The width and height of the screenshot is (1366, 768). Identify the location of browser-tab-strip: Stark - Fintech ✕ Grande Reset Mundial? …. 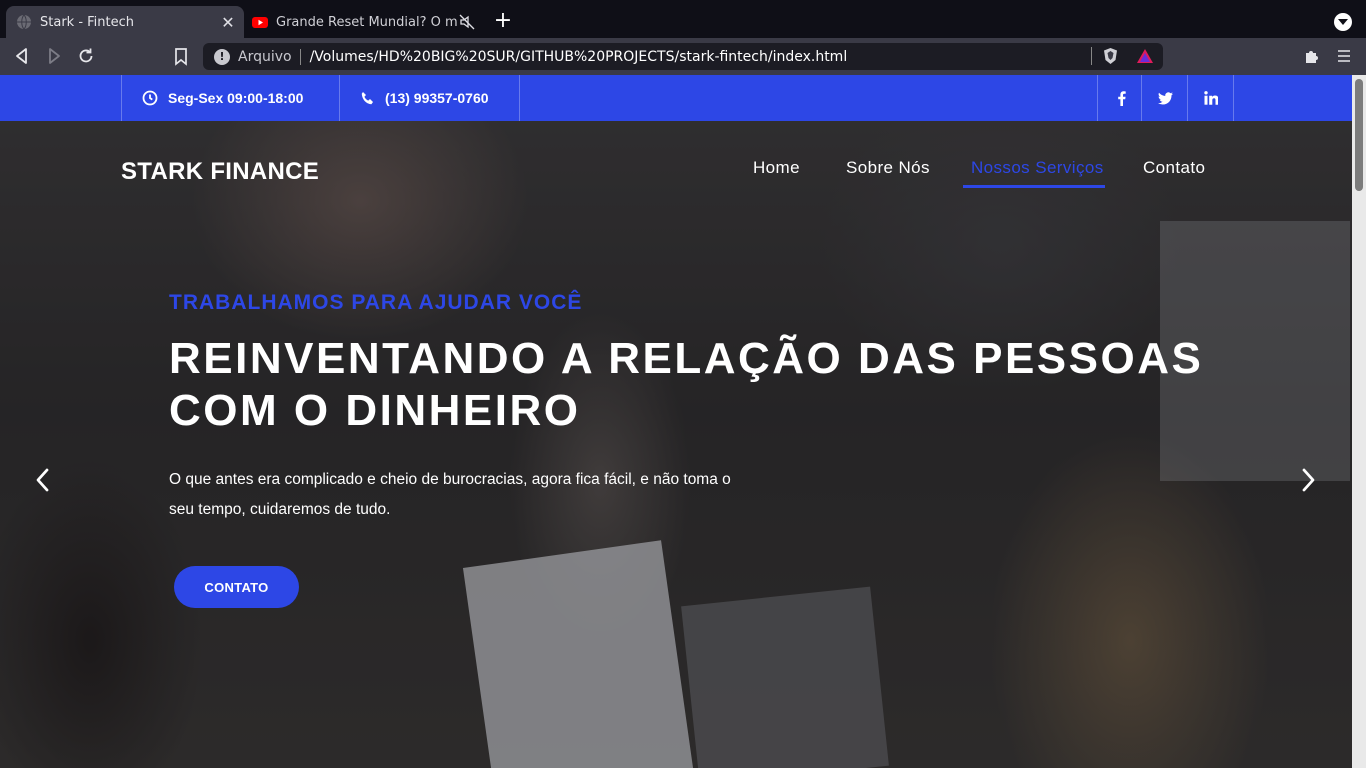
(683, 19).